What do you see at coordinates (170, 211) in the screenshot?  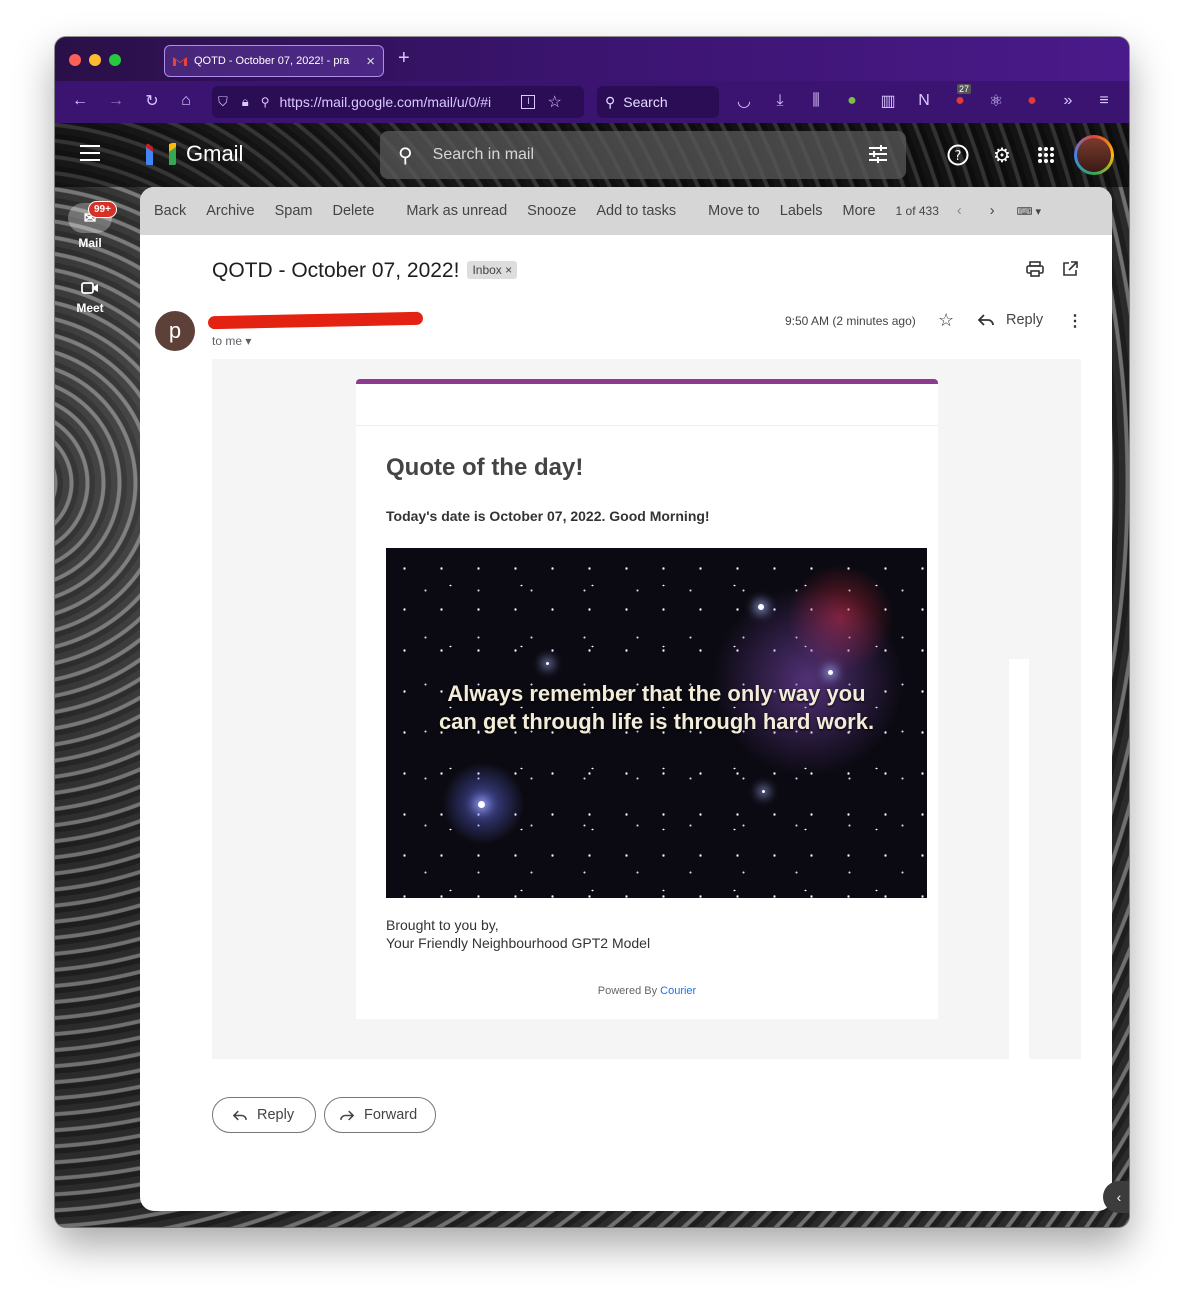 I see `back-button: Back` at bounding box center [170, 211].